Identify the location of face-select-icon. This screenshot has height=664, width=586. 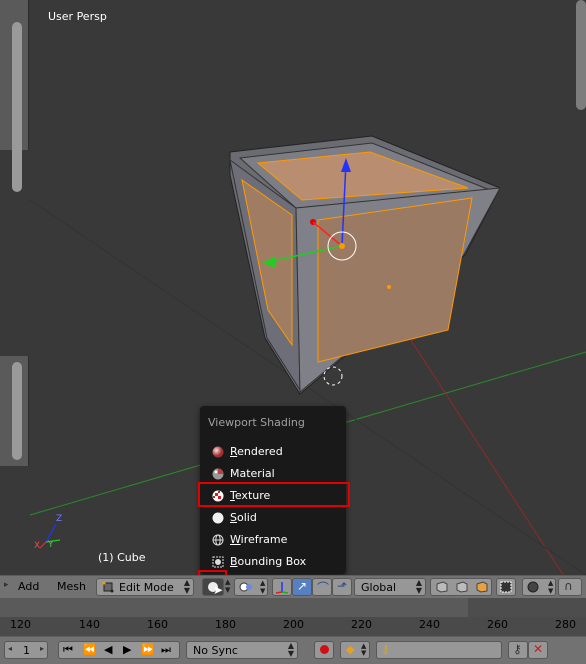
(482, 587).